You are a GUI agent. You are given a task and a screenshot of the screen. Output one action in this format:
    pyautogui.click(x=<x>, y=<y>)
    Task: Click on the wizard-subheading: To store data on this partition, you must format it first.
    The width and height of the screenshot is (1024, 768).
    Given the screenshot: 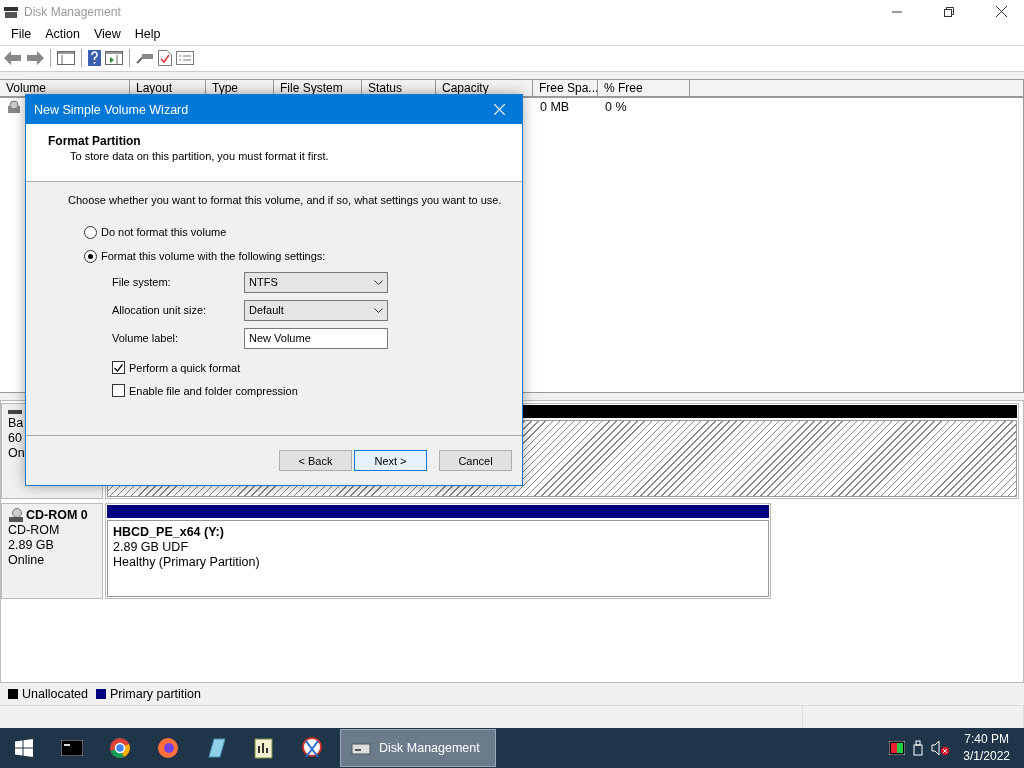 What is the action you would take?
    pyautogui.click(x=199, y=156)
    